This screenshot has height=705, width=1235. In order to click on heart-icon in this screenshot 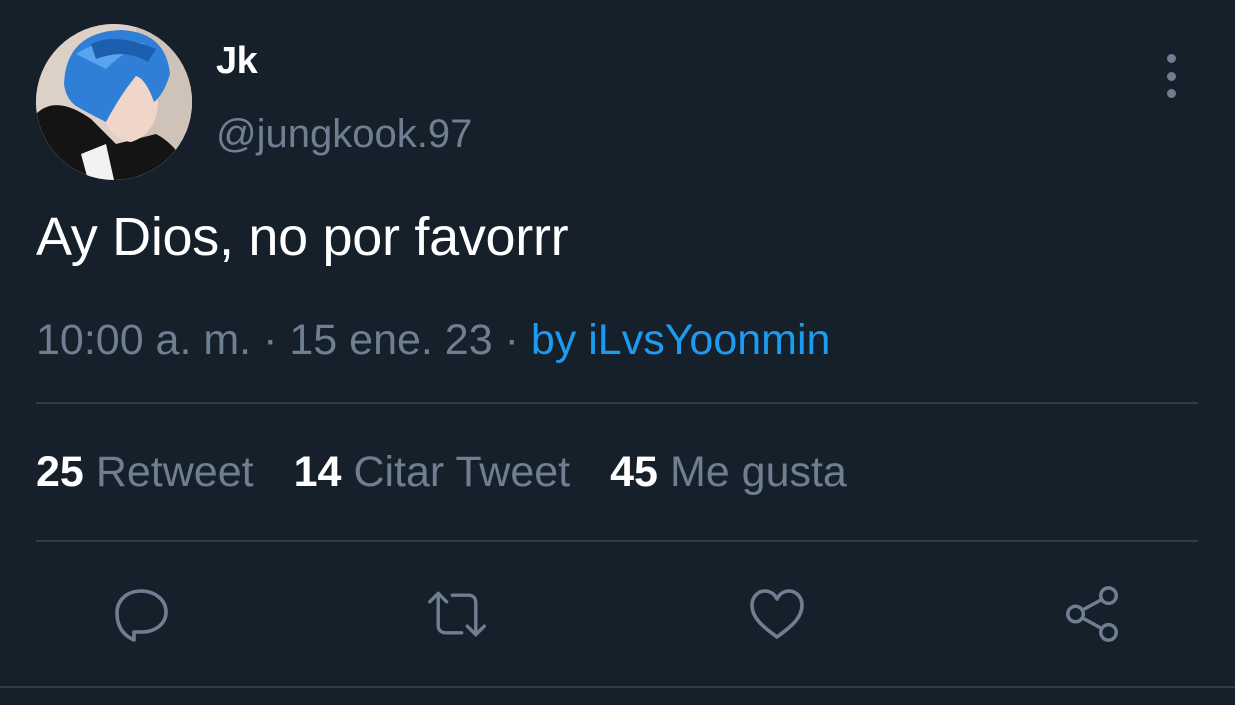, I will do `click(777, 614)`.